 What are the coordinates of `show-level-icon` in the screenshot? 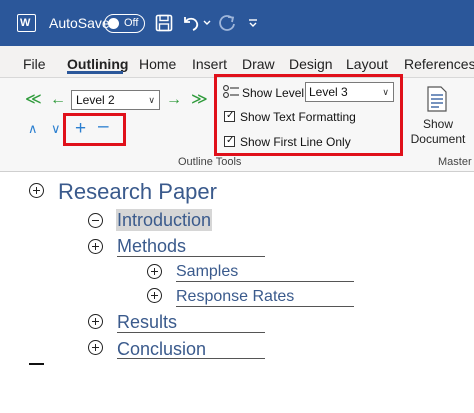 It's located at (231, 91).